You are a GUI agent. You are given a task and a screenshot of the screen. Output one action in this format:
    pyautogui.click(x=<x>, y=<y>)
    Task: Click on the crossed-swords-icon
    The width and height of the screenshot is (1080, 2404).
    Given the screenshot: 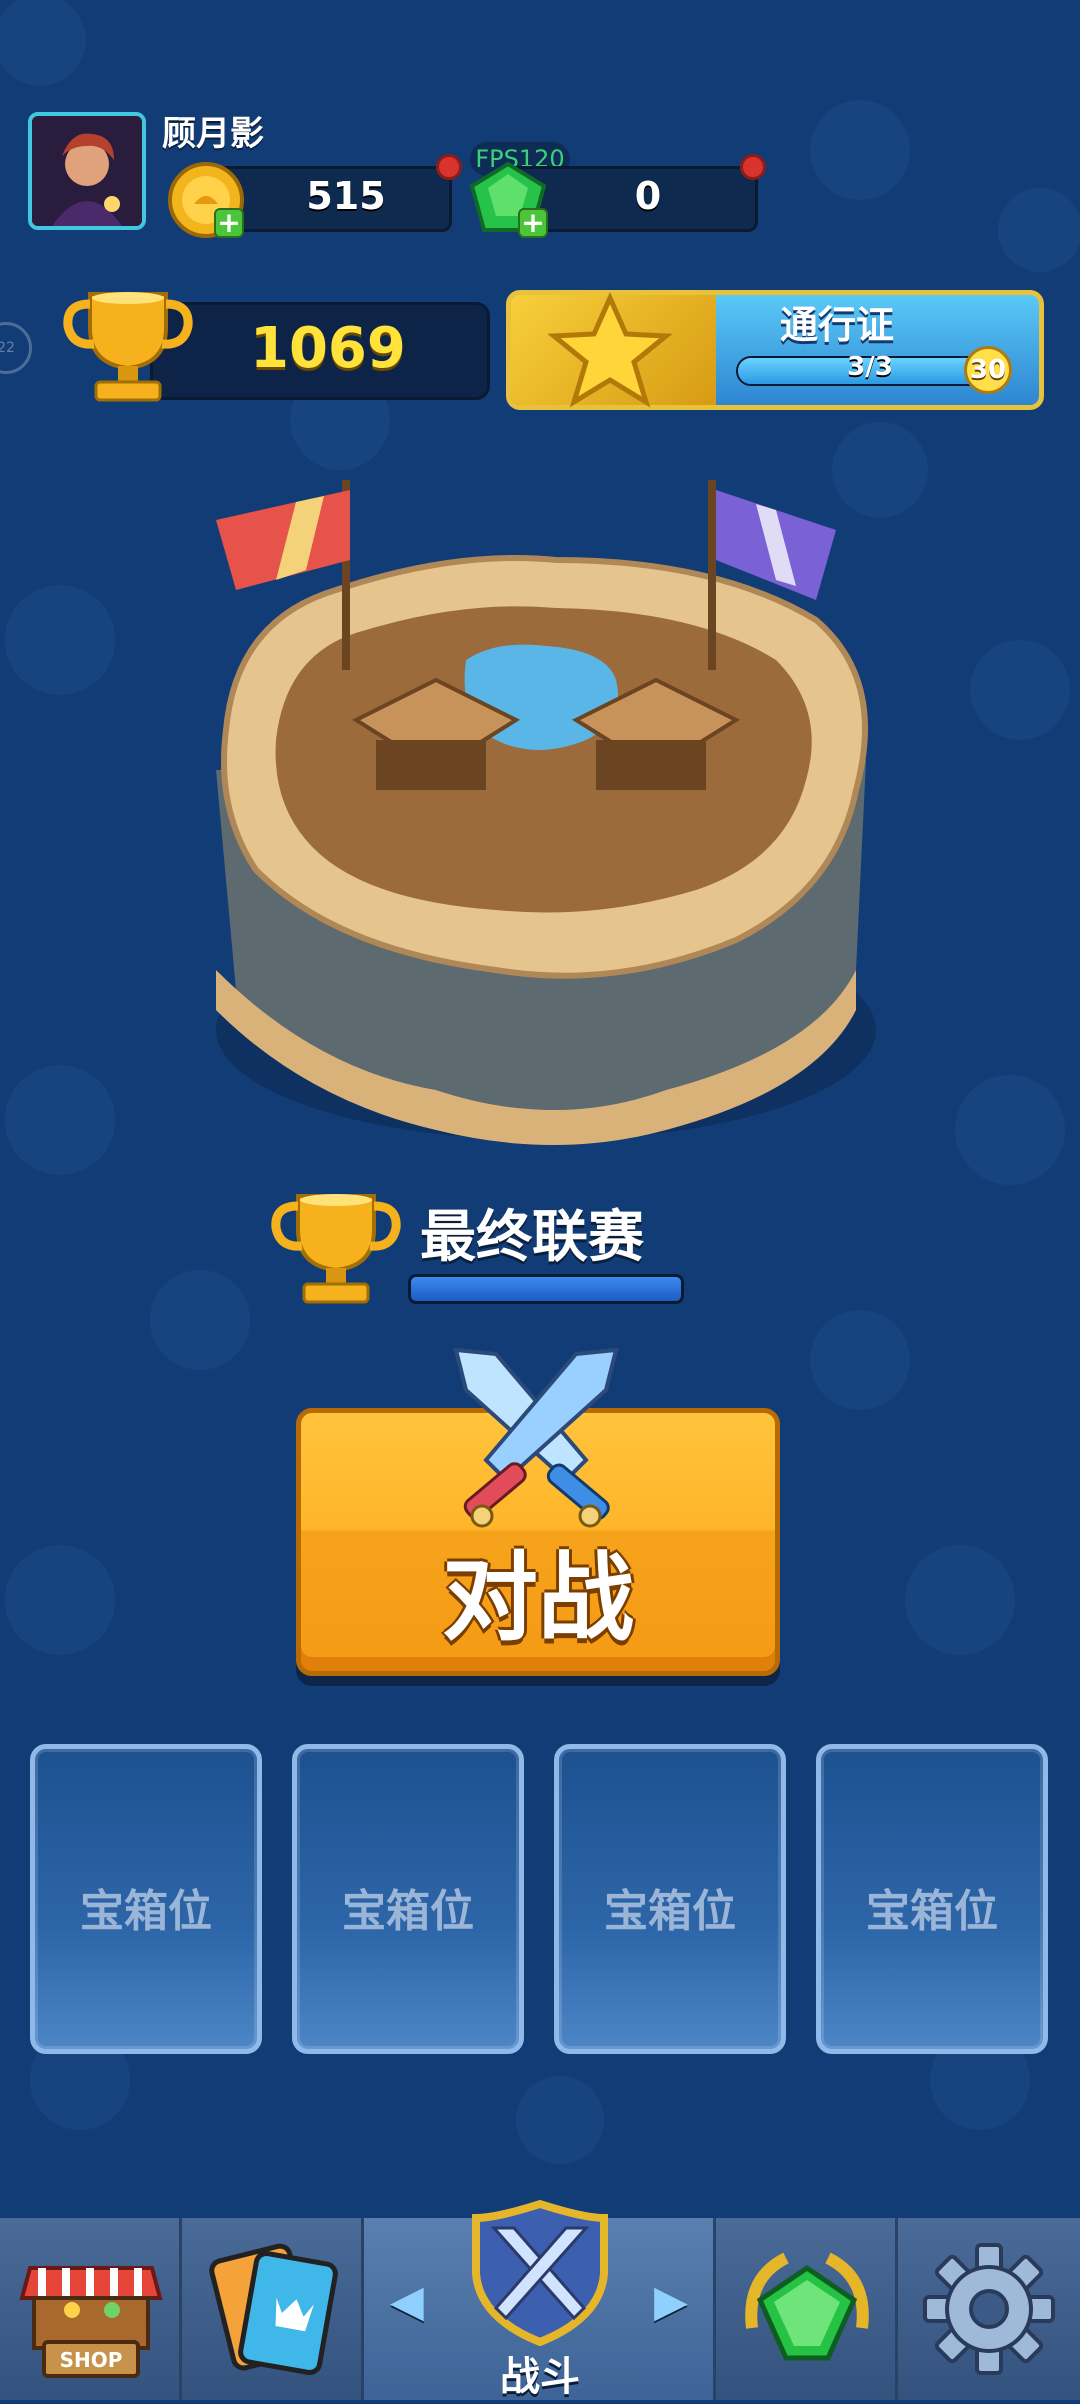 What is the action you would take?
    pyautogui.click(x=536, y=1437)
    